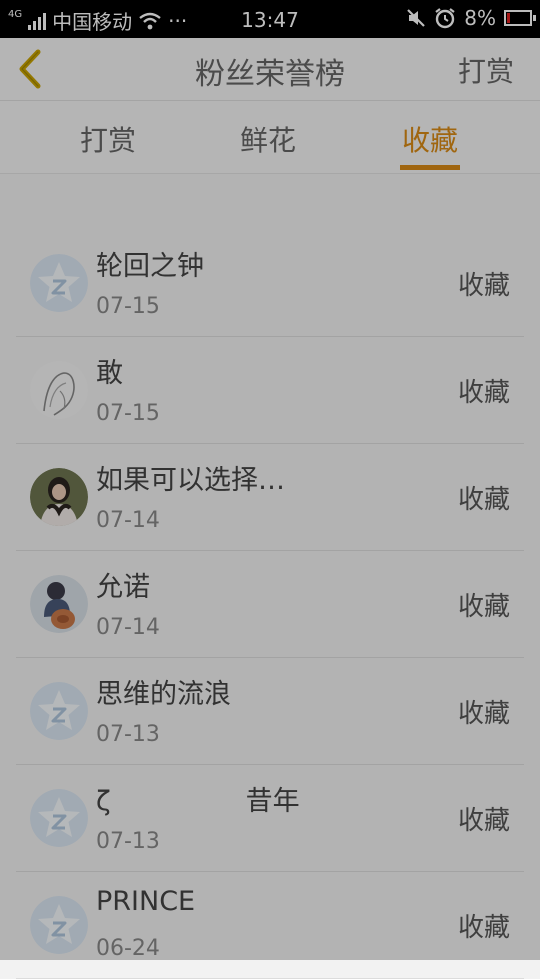 This screenshot has width=540, height=979. Describe the element at coordinates (270, 497) in the screenshot. I see `list-item: 如果可以选择… 07-14 收藏` at that location.